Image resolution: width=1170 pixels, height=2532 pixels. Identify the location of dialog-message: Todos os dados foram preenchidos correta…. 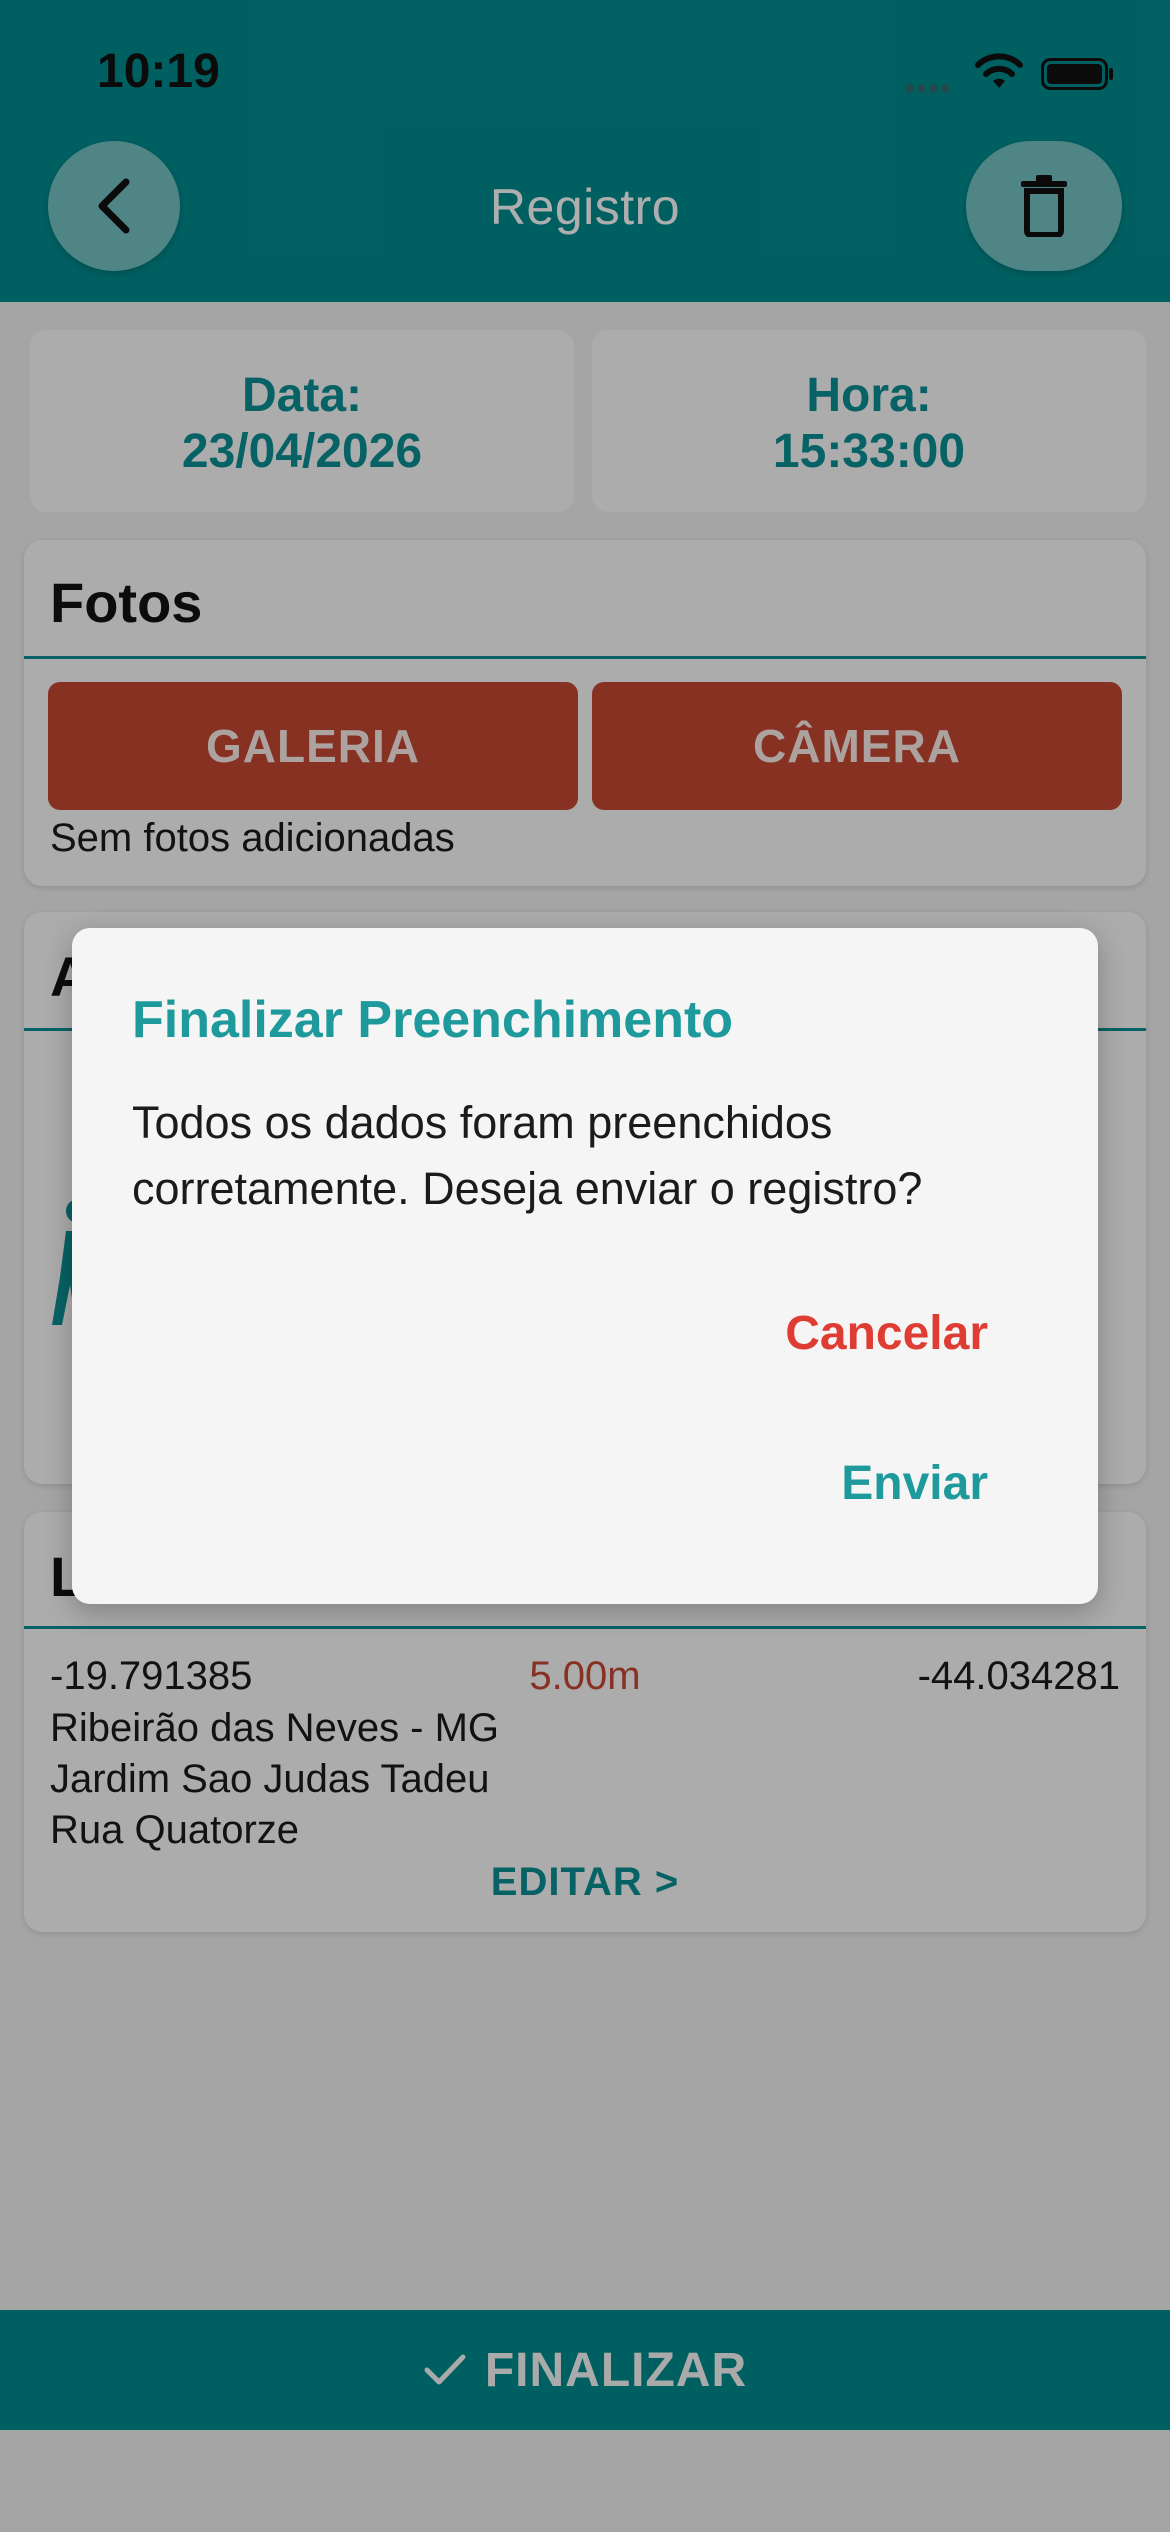
(527, 1155).